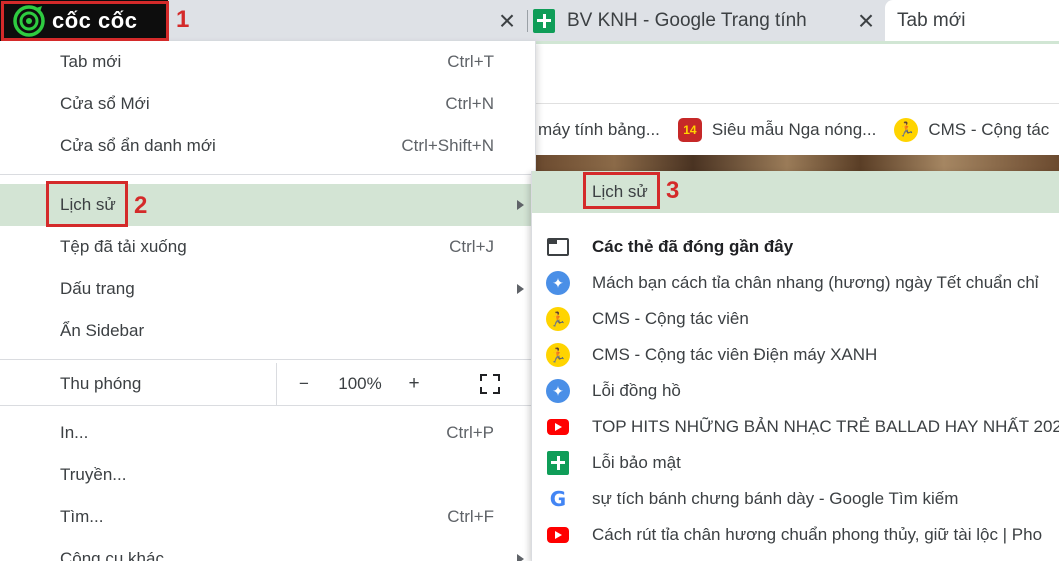 The width and height of the screenshot is (1059, 561). I want to click on menu-item-hide-sidebar: Ẩn Sidebar, so click(268, 331).